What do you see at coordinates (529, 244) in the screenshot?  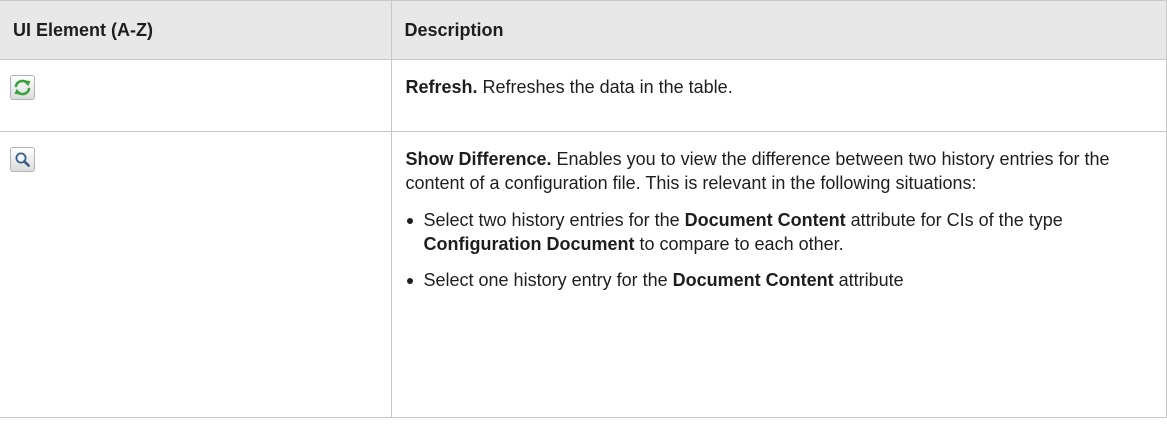 I see `bullet-bold-text: Configuration Document` at bounding box center [529, 244].